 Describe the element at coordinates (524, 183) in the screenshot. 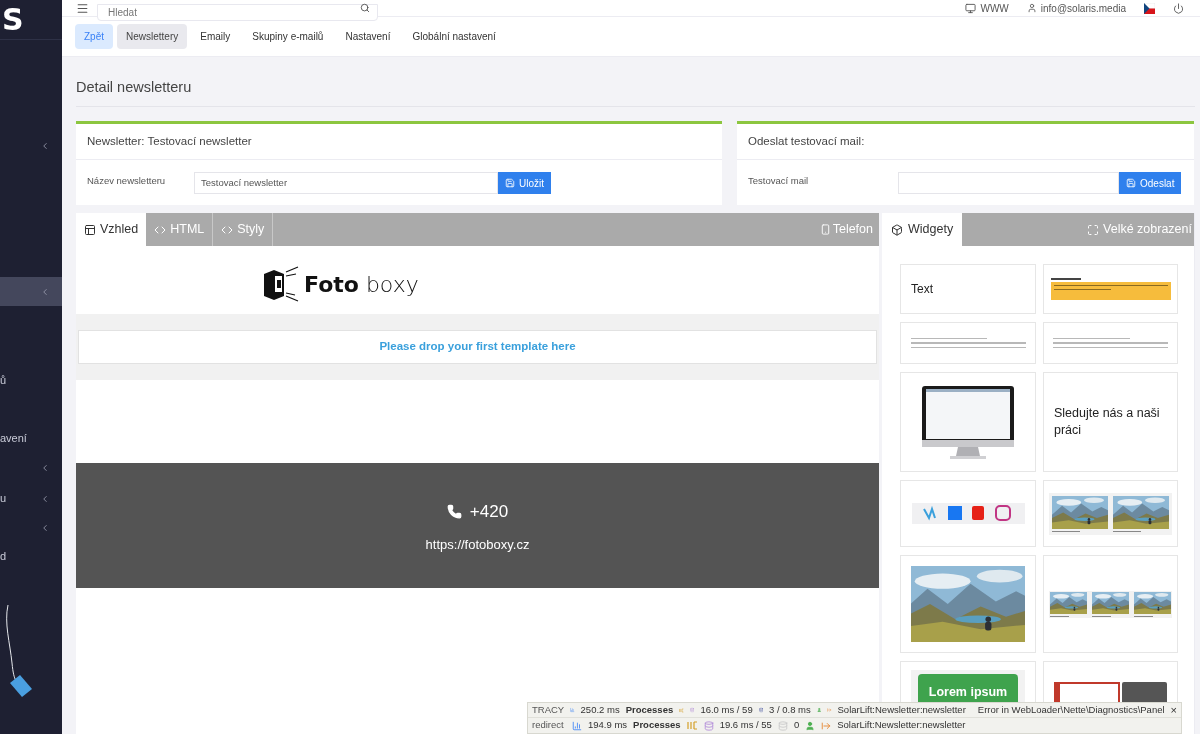

I see `save-button: Uložit` at that location.